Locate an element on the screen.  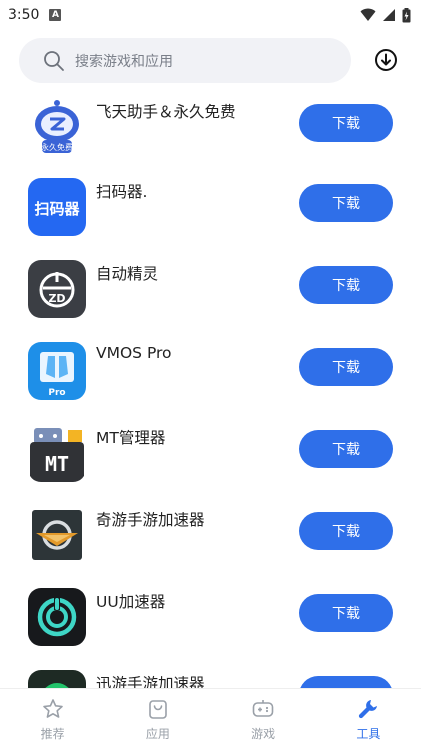
mt-icon-text: MT is located at coordinates (57, 464).